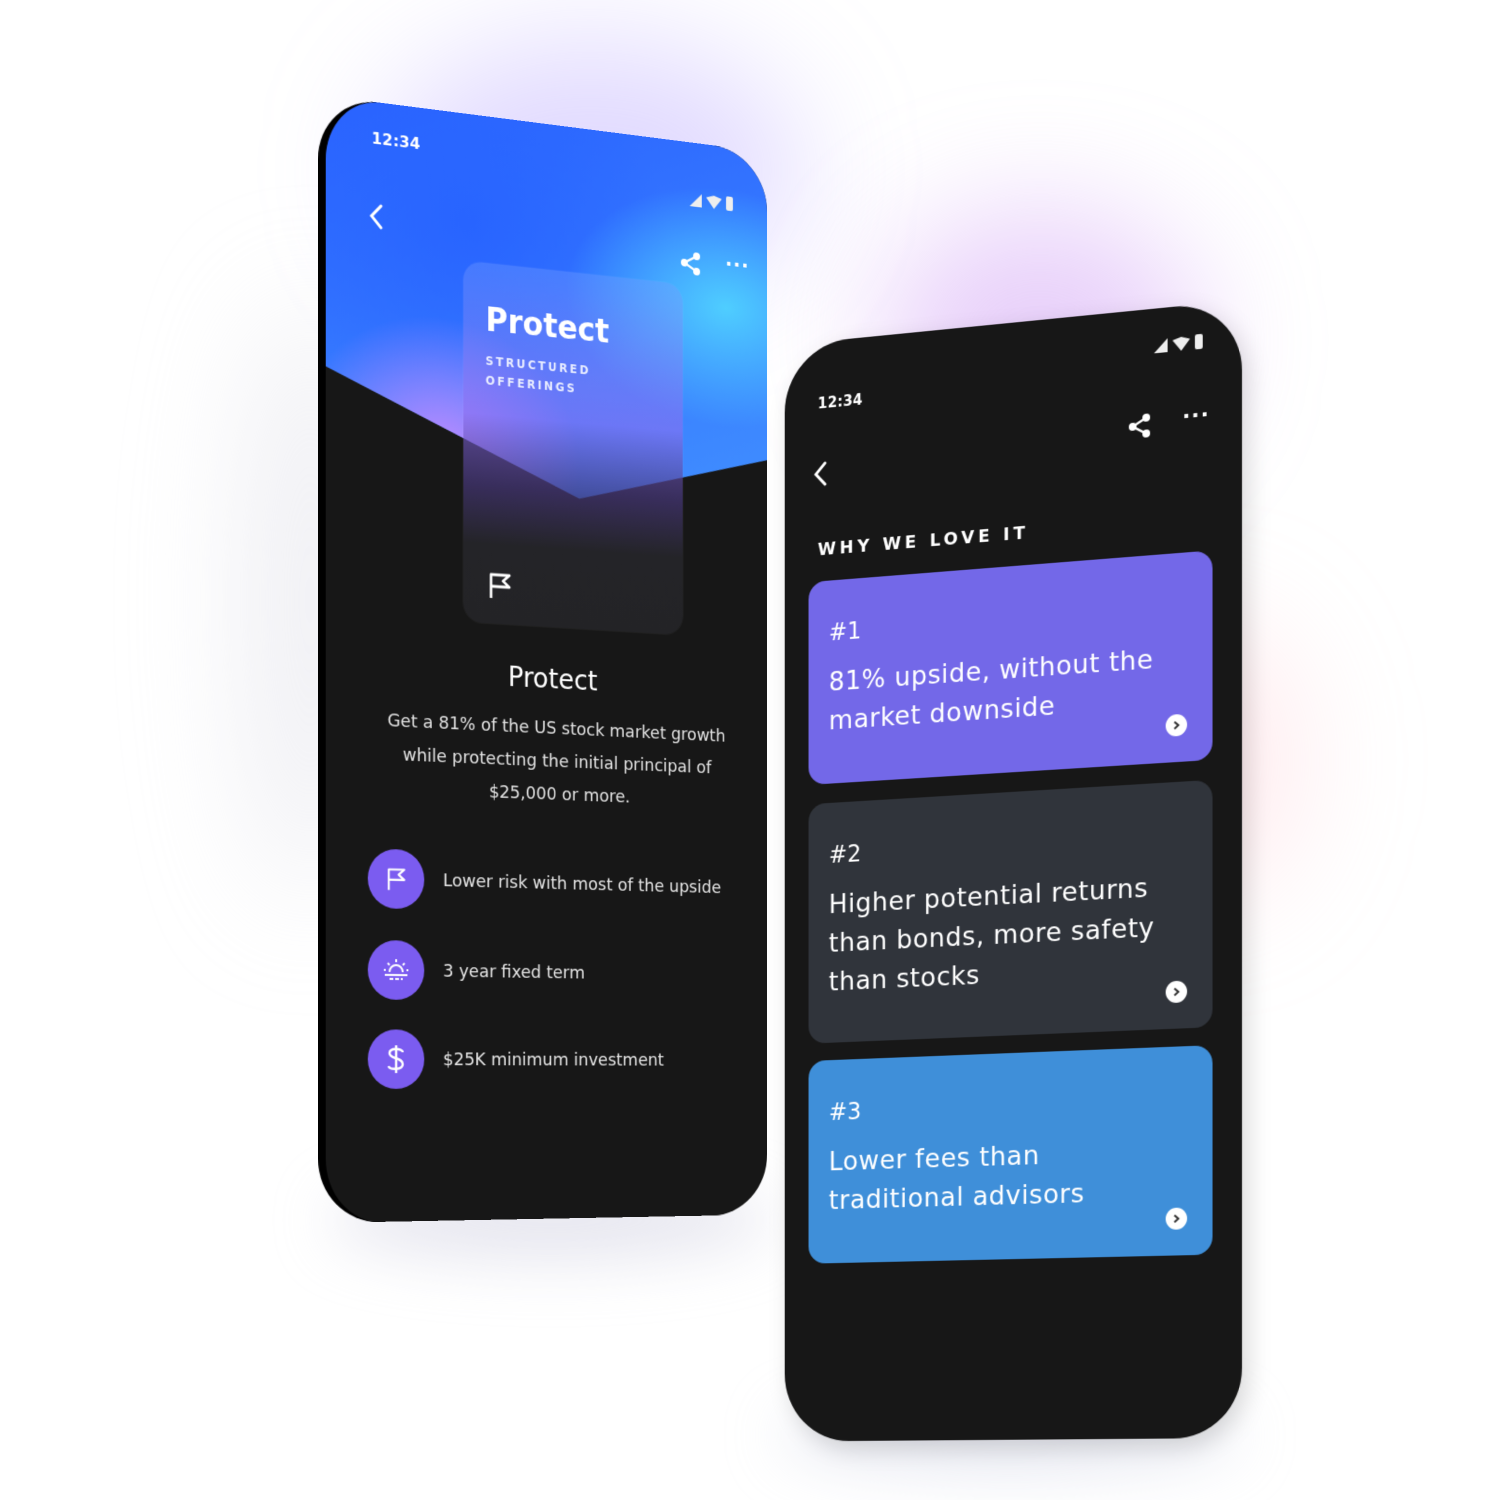  What do you see at coordinates (923, 541) in the screenshot?
I see `section-heading: WHY WE LOVE IT` at bounding box center [923, 541].